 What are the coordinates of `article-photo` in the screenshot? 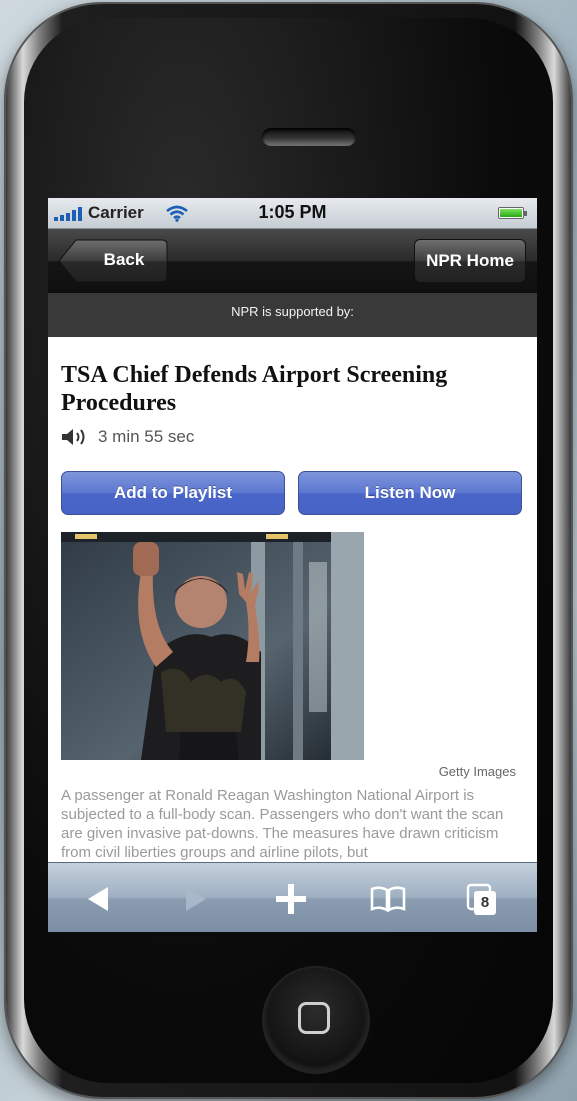 It's located at (212, 646).